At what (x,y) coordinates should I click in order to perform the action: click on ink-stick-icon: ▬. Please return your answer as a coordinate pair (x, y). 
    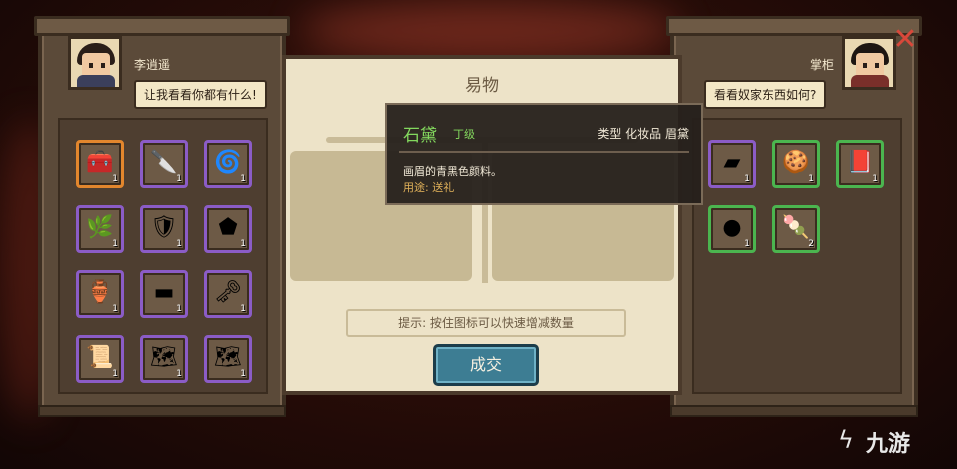
    Looking at the image, I should click on (164, 292).